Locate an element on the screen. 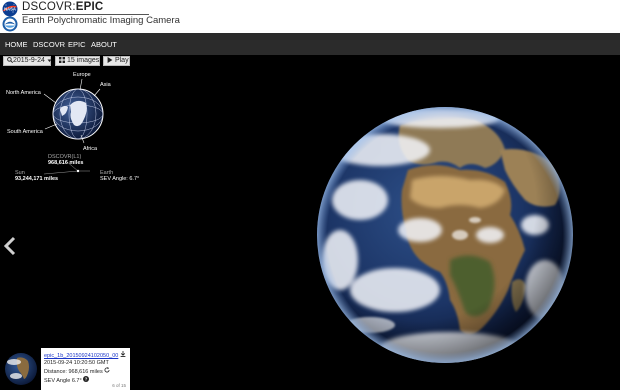 The height and width of the screenshot is (390, 620). nav-epic: EPIC is located at coordinates (77, 44).